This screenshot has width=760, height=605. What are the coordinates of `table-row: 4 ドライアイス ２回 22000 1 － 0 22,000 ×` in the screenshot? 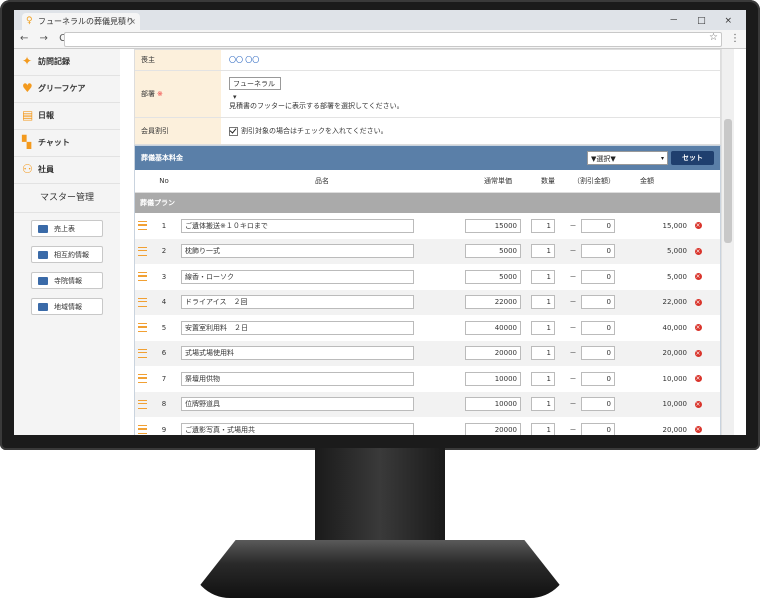 It's located at (427, 302).